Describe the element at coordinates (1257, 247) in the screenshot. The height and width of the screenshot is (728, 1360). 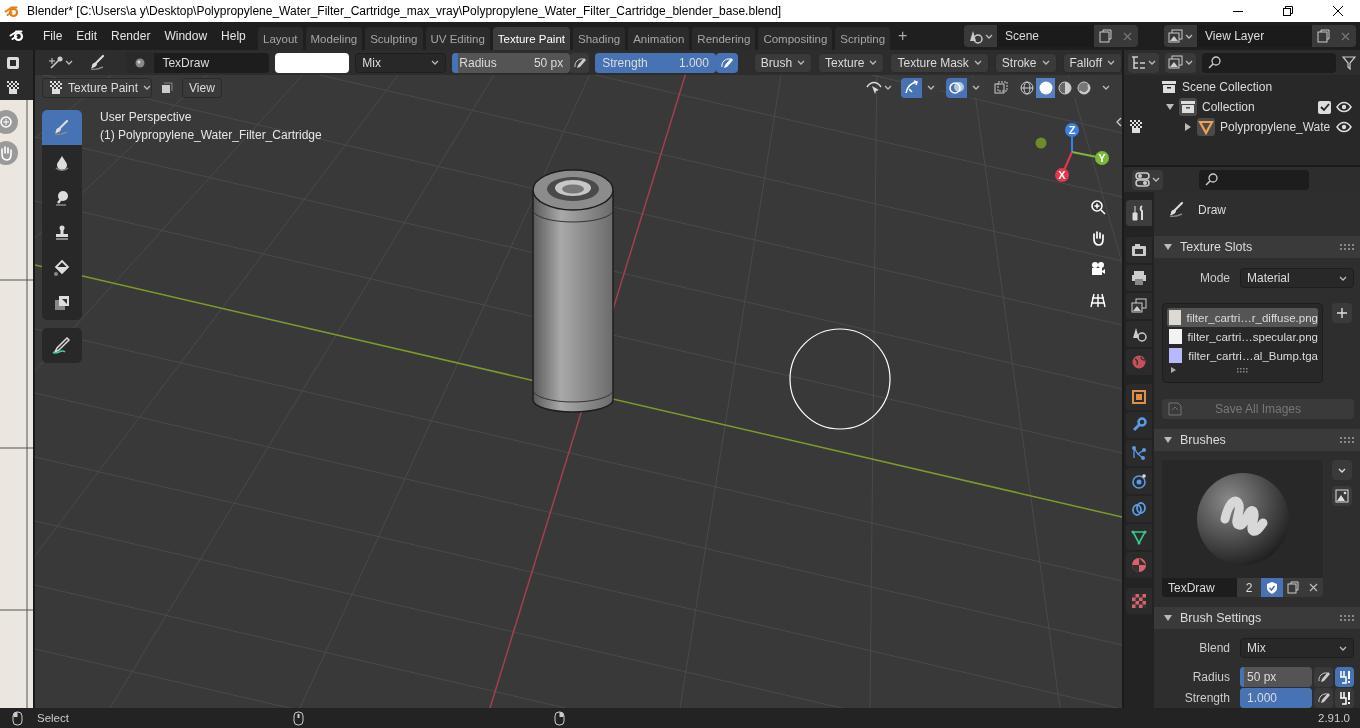
I see `panel-header: Texture Slots` at that location.